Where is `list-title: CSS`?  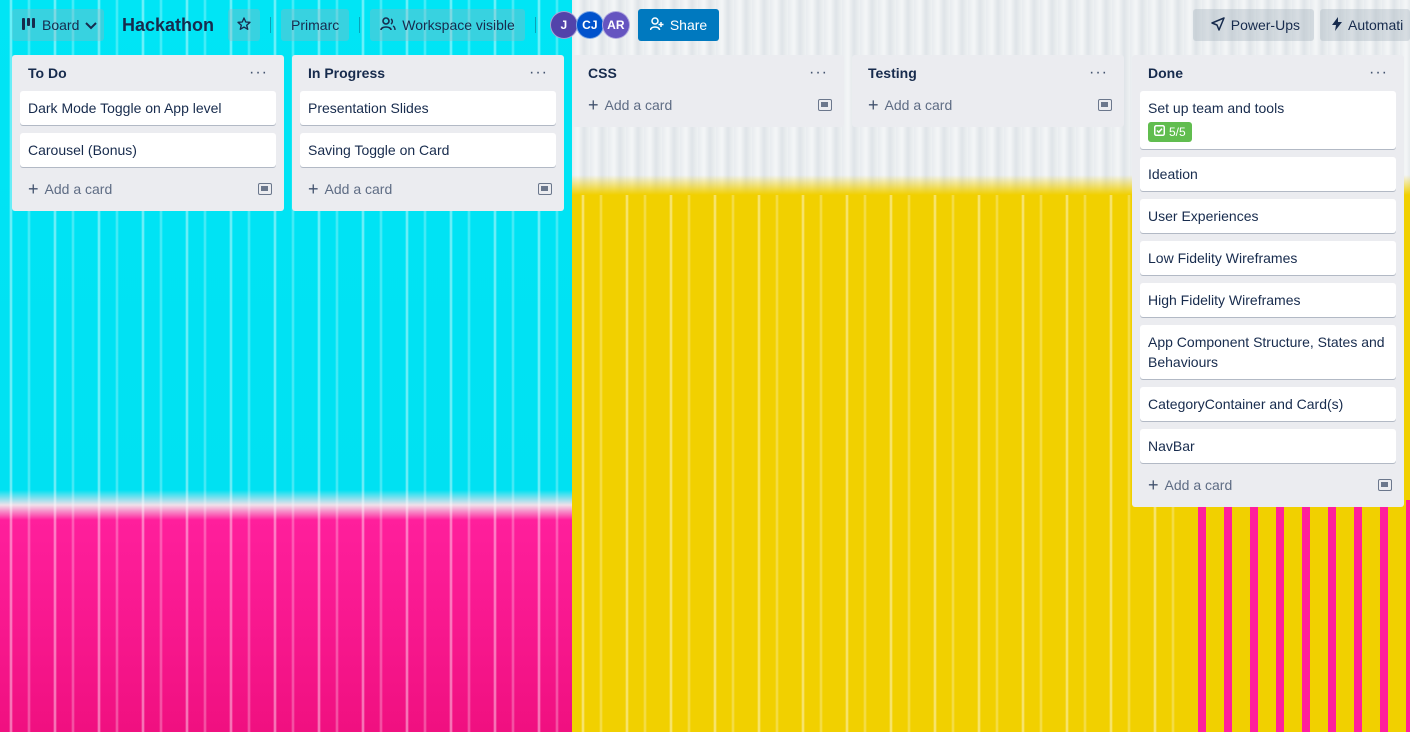
list-title: CSS is located at coordinates (602, 73).